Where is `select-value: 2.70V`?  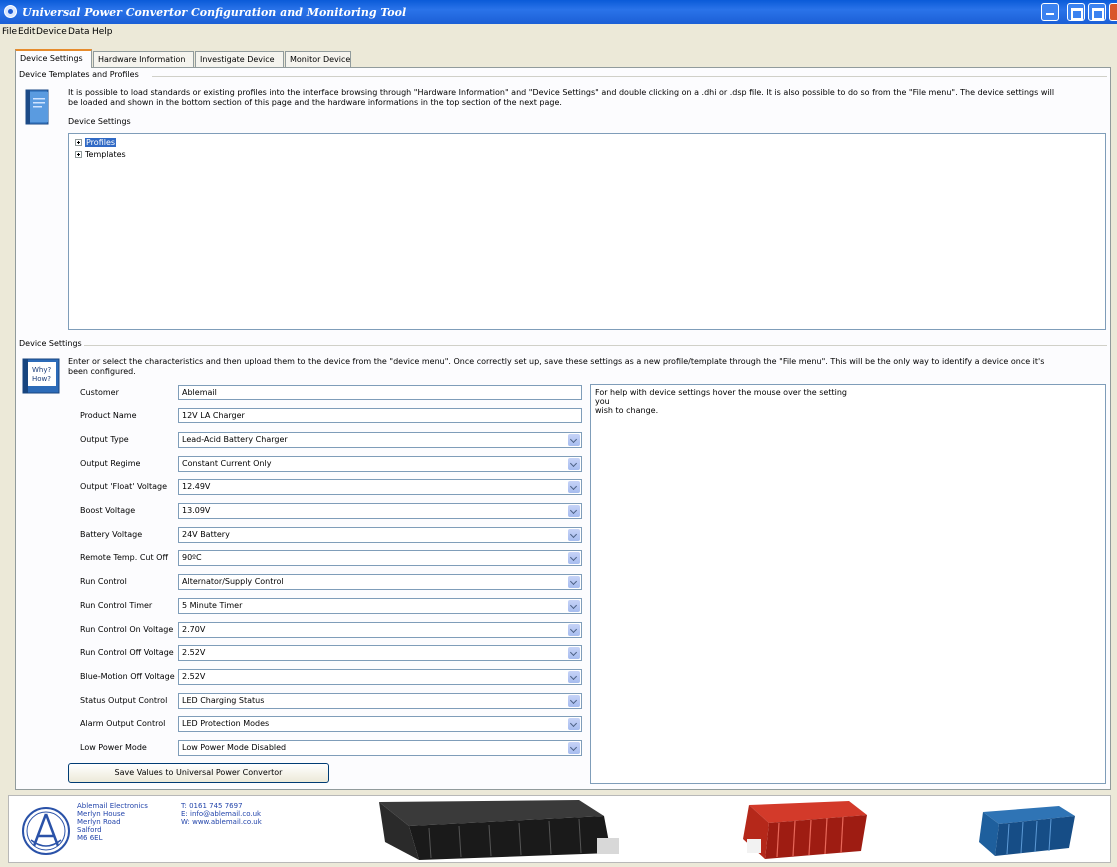 select-value: 2.70V is located at coordinates (194, 629).